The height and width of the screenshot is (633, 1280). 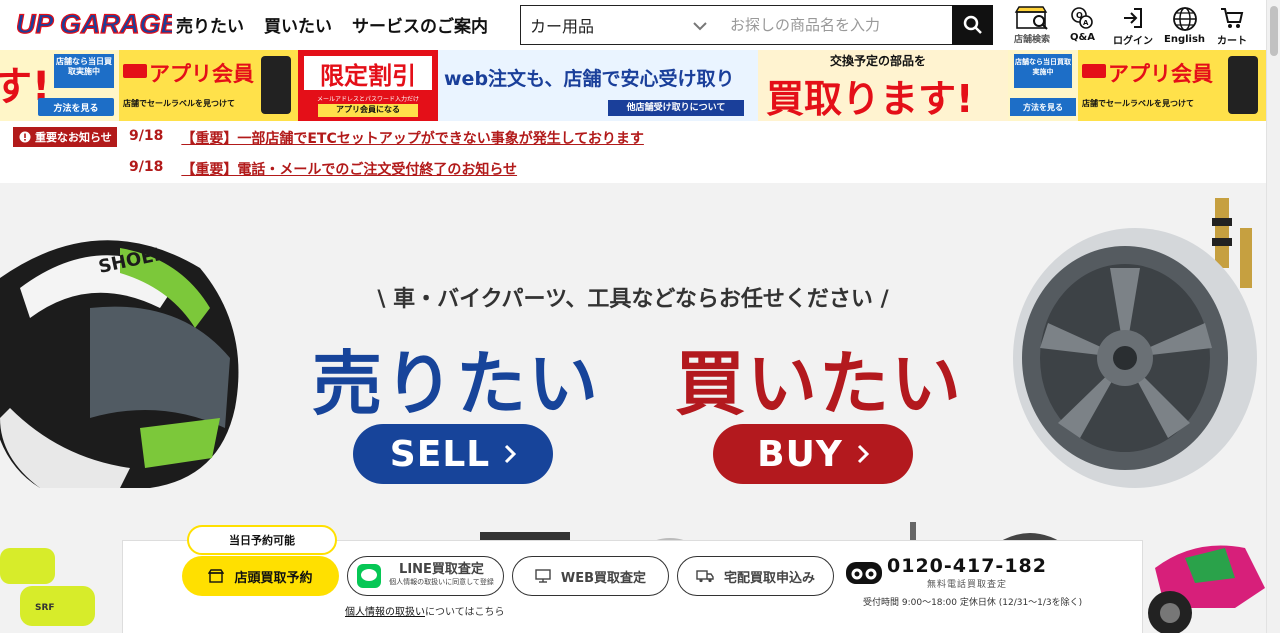 I want to click on main-nav: 売りたい 買いたい サービスのご案内, so click(x=332, y=24).